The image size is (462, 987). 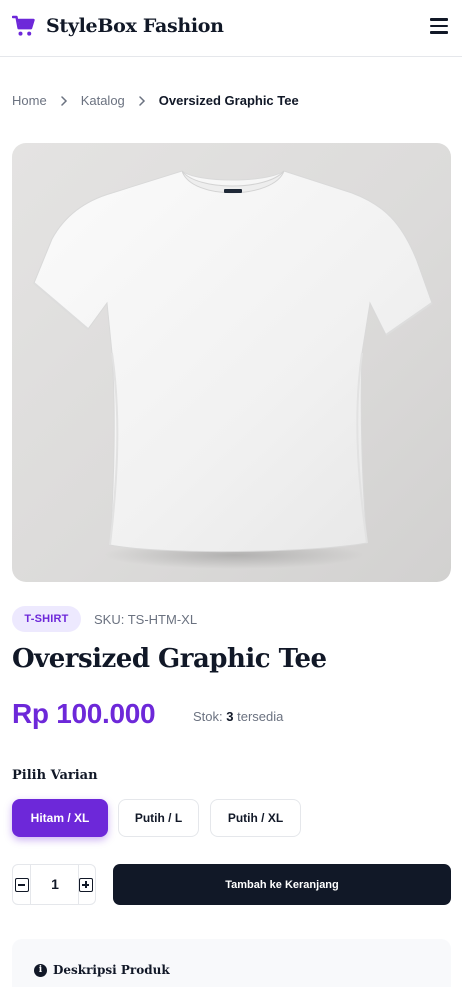 I want to click on minus-icon, so click(x=22, y=885).